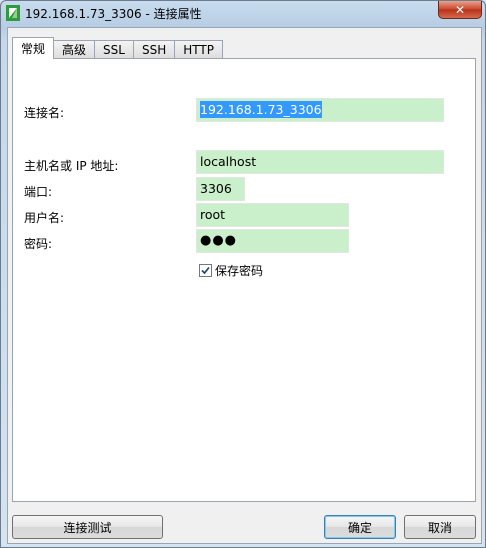  I want to click on tab-advanced: 高级, so click(74, 49).